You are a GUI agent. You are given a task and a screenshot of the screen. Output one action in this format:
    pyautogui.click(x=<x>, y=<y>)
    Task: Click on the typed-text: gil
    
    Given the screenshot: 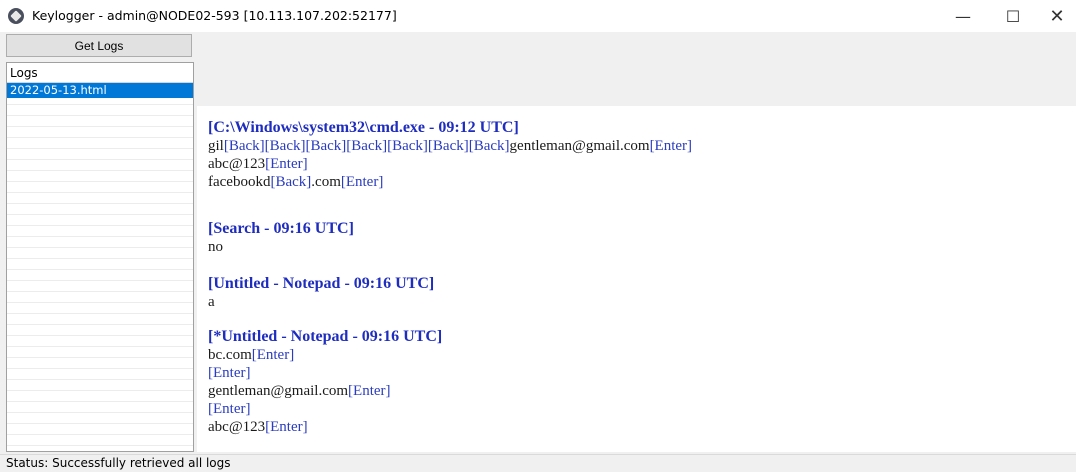 What is the action you would take?
    pyautogui.click(x=216, y=146)
    